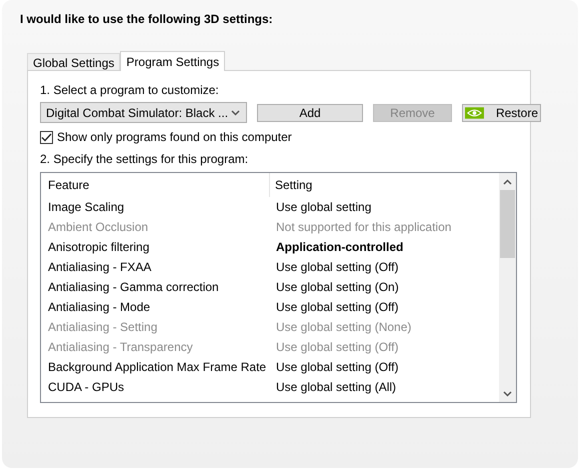 The image size is (581, 473). What do you see at coordinates (507, 287) in the screenshot?
I see `scrollbar` at bounding box center [507, 287].